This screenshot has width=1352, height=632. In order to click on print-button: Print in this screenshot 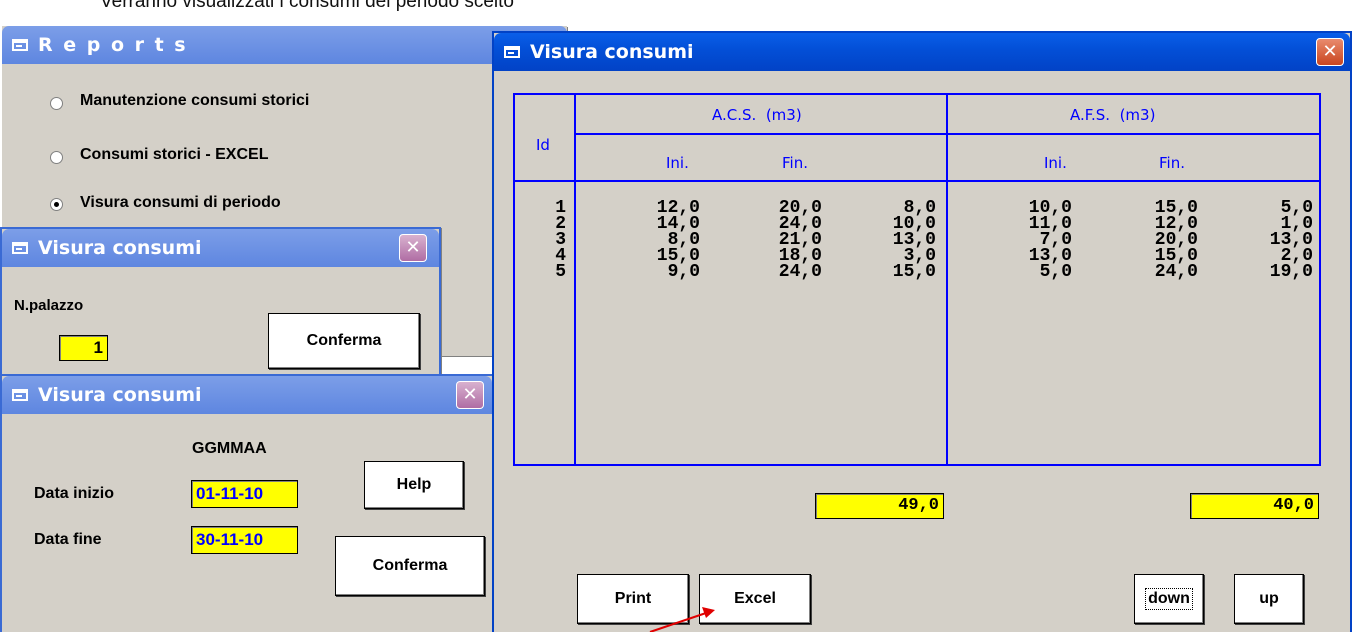, I will do `click(633, 599)`.